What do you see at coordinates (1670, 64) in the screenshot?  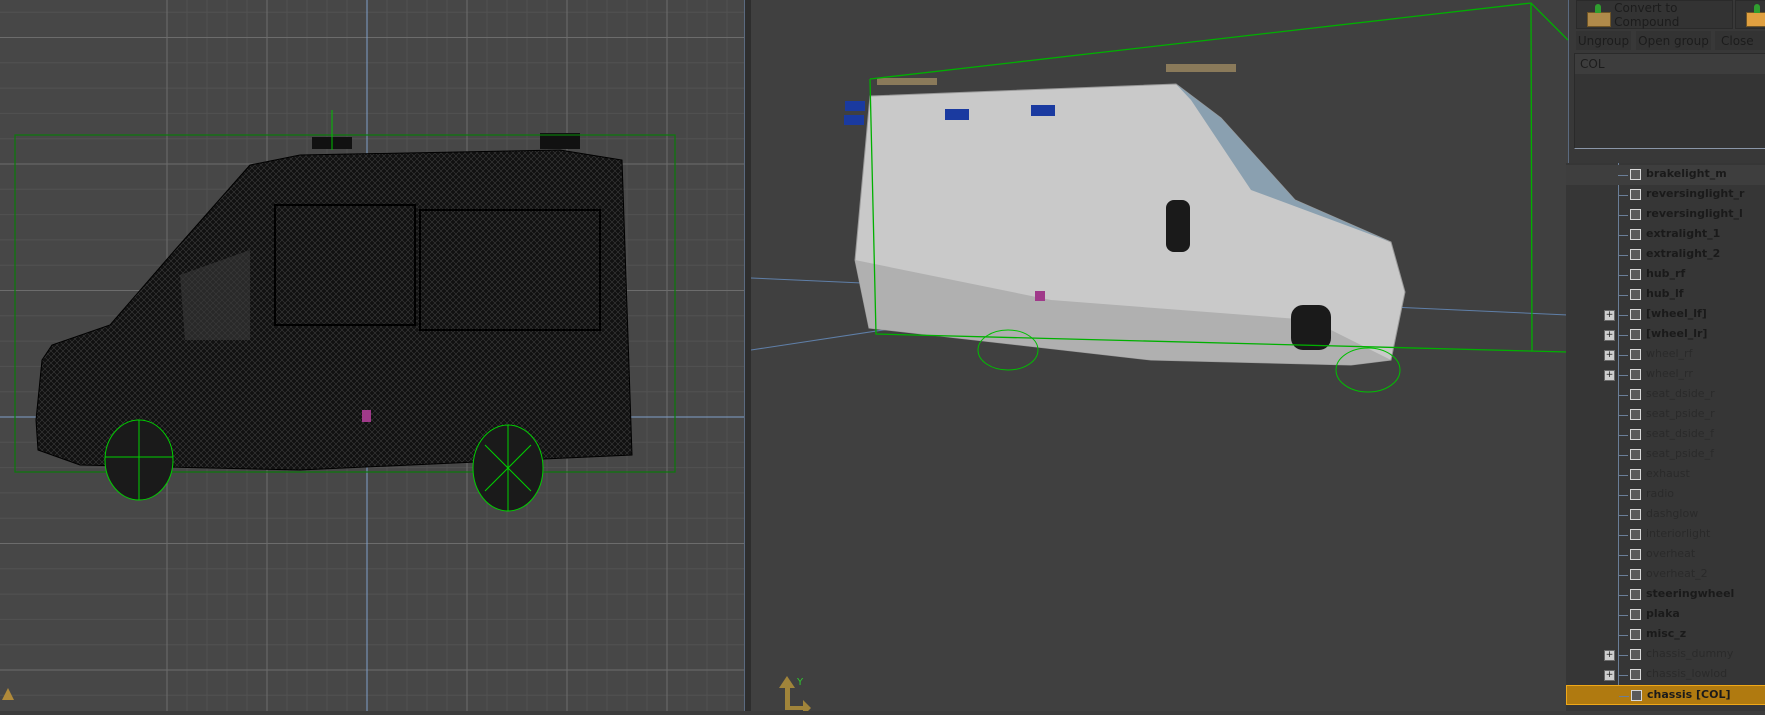 I see `col-list-header: COL` at bounding box center [1670, 64].